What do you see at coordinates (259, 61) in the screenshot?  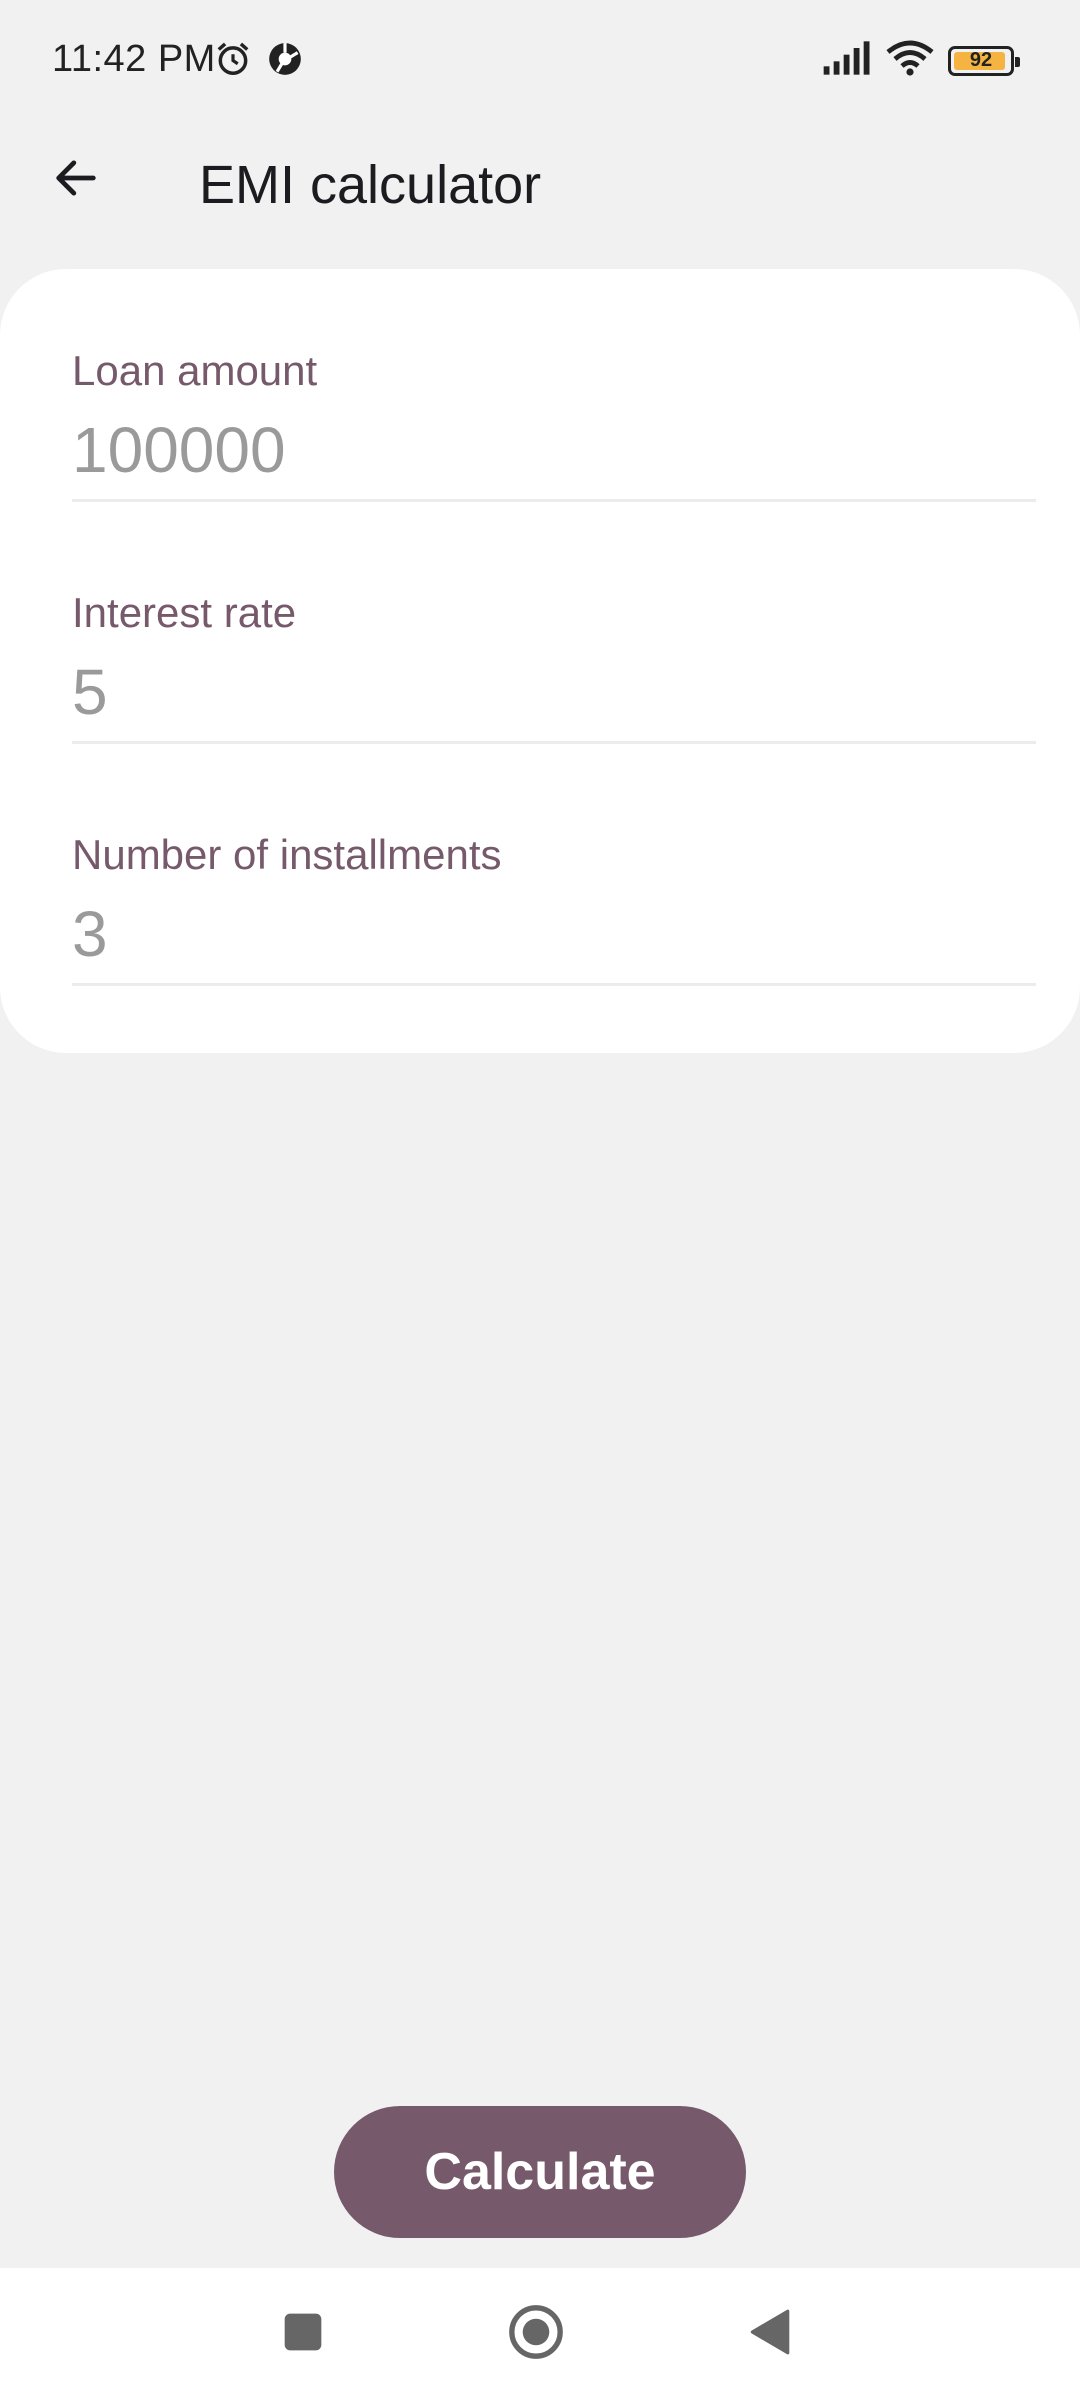 I see `status-left-icons` at bounding box center [259, 61].